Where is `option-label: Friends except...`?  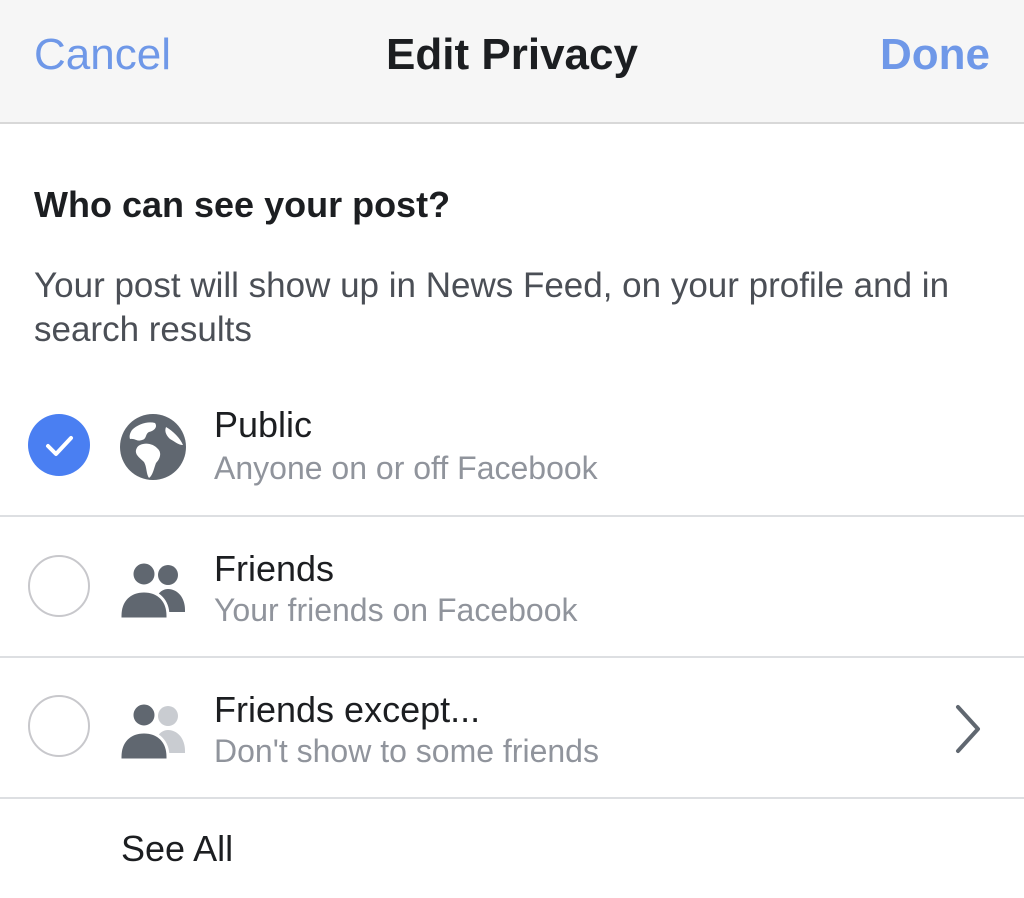 option-label: Friends except... is located at coordinates (347, 709).